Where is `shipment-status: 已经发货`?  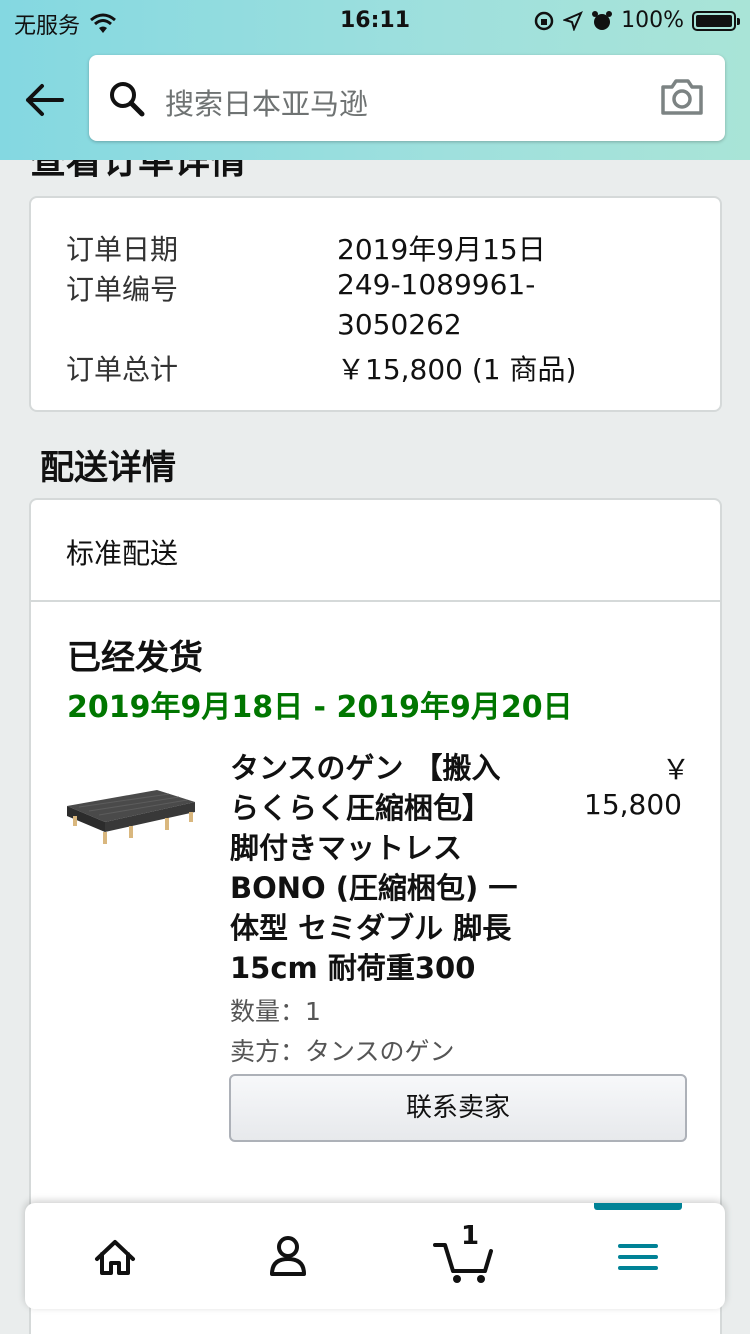
shipment-status: 已经发货 is located at coordinates (135, 658).